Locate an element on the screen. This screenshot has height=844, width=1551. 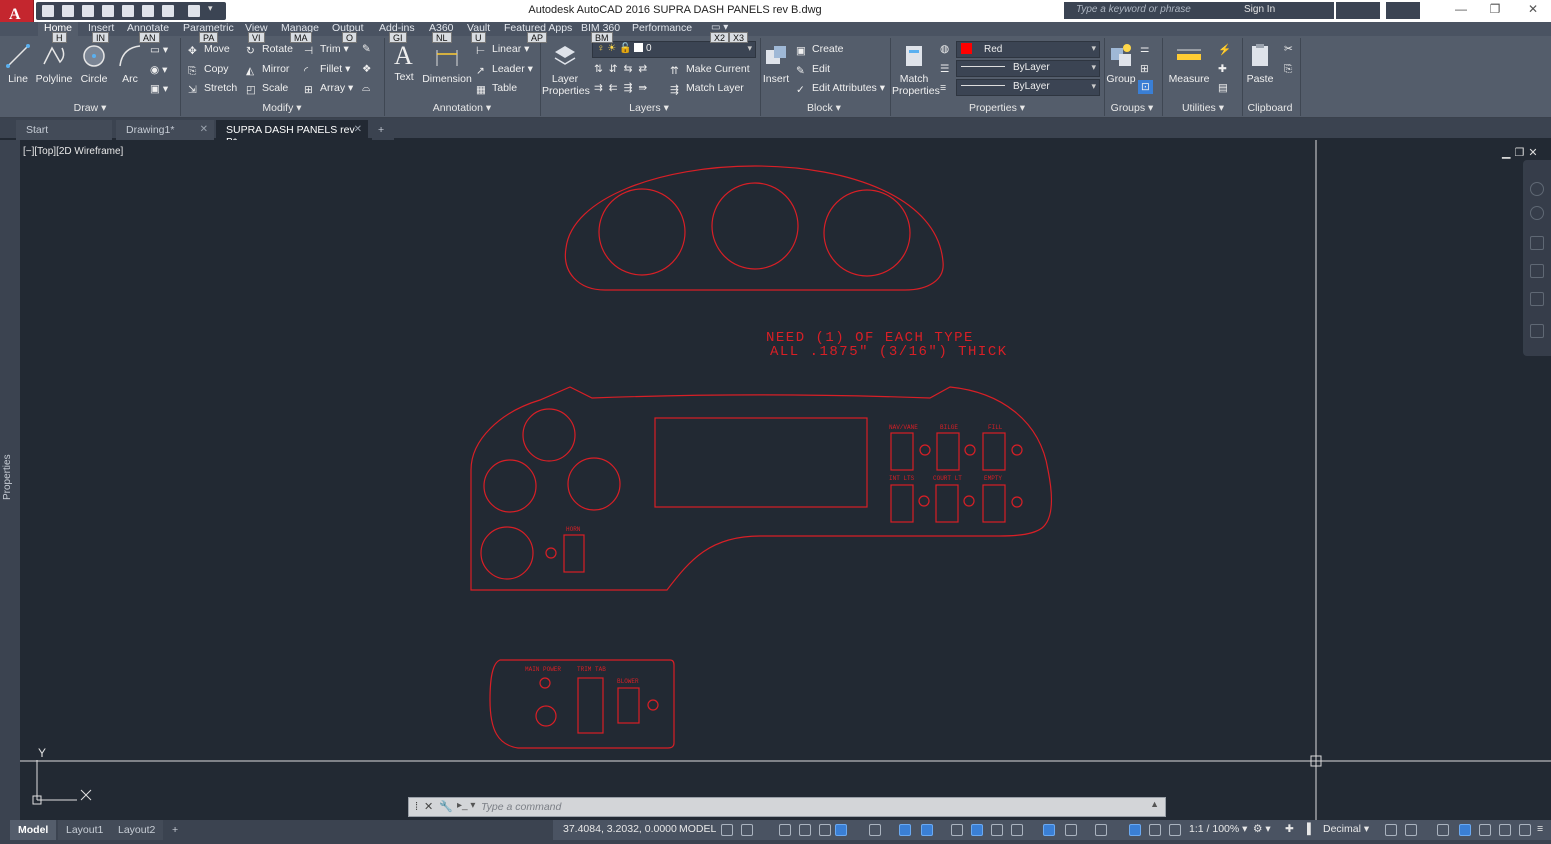
make-current-button: ⇈ Make Current is located at coordinates (710, 70).